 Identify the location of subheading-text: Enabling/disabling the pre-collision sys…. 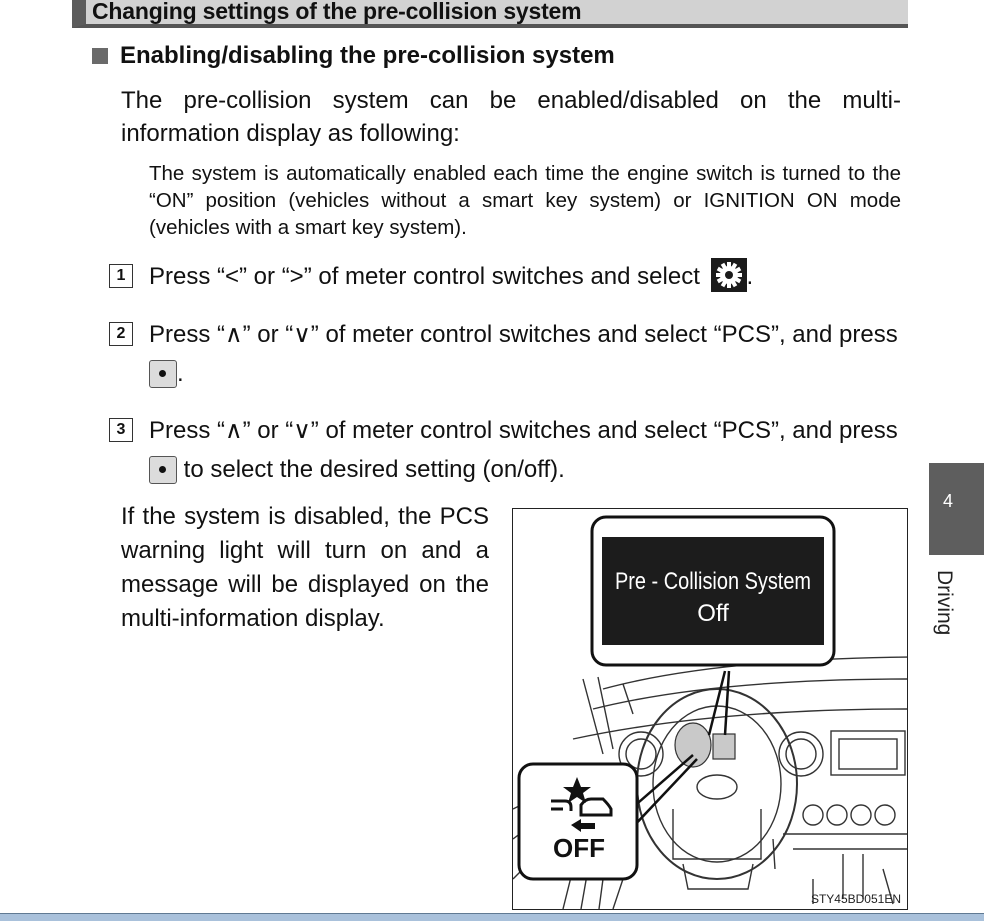
(367, 55).